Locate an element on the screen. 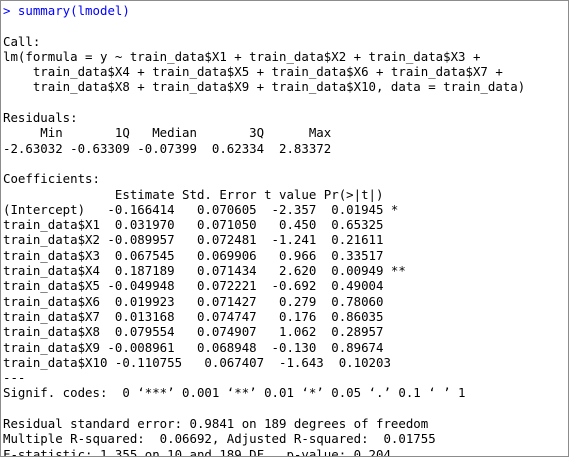 The height and width of the screenshot is (457, 569). residuals-header: Residuals: is located at coordinates (40, 118).